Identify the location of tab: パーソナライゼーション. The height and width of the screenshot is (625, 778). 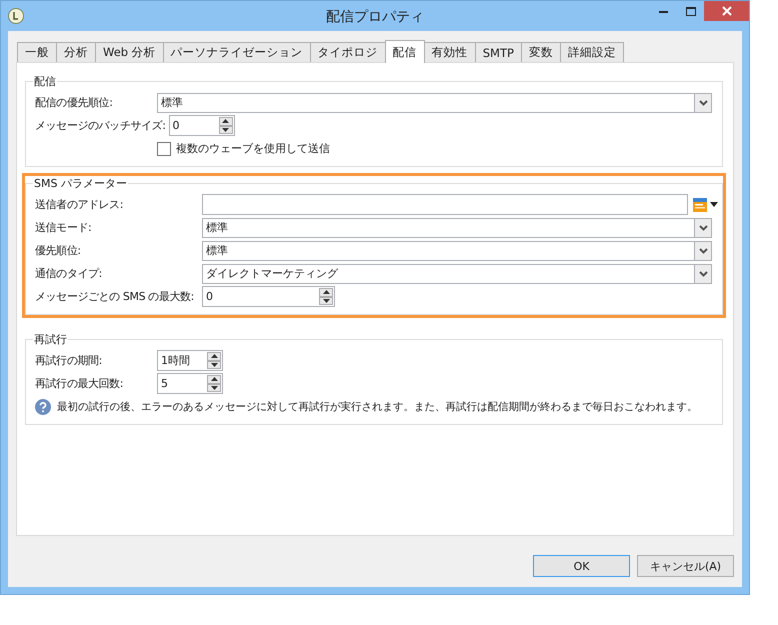
(236, 52).